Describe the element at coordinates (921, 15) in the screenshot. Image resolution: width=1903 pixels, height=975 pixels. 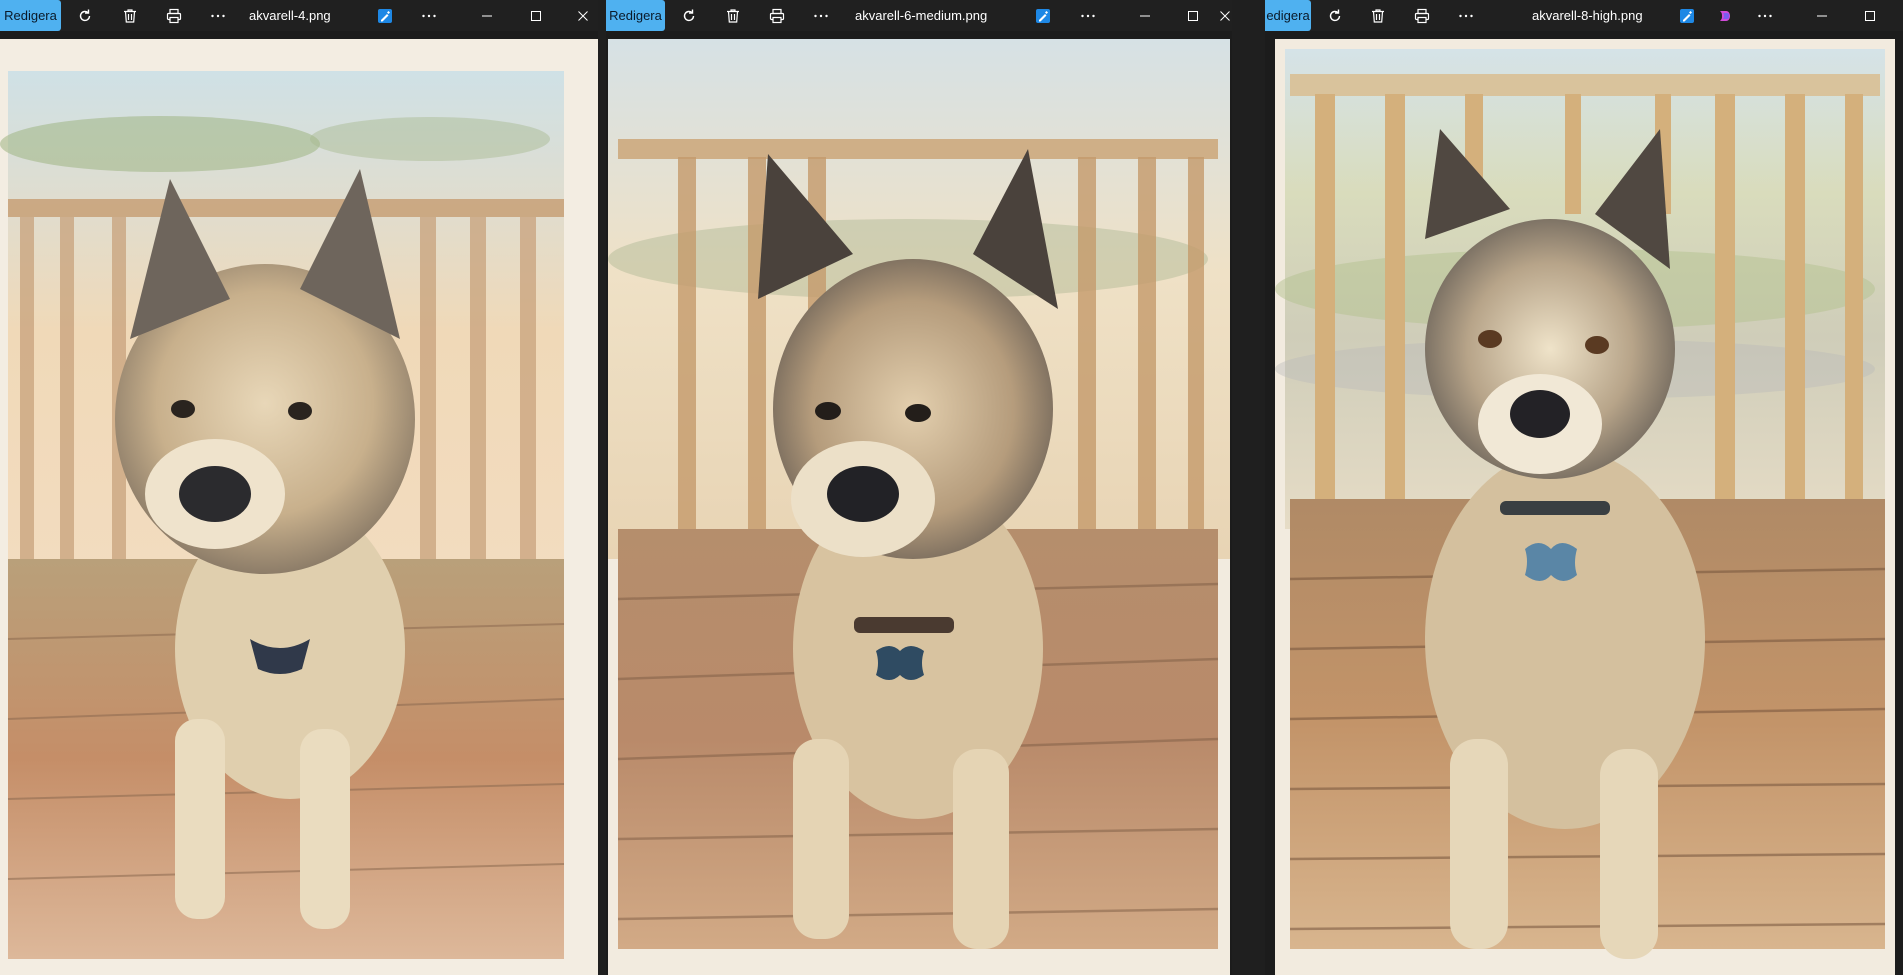
I see `file-name: akvarell-6-medium.png` at that location.